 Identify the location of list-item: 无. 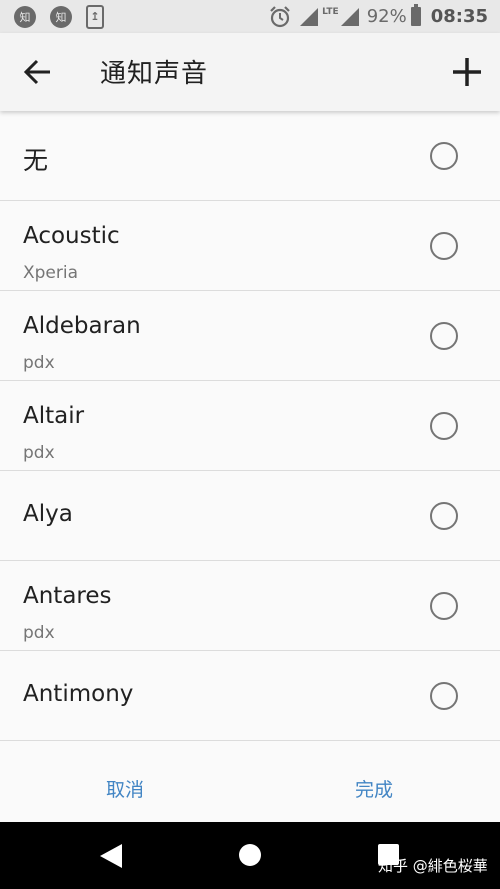
(250, 156).